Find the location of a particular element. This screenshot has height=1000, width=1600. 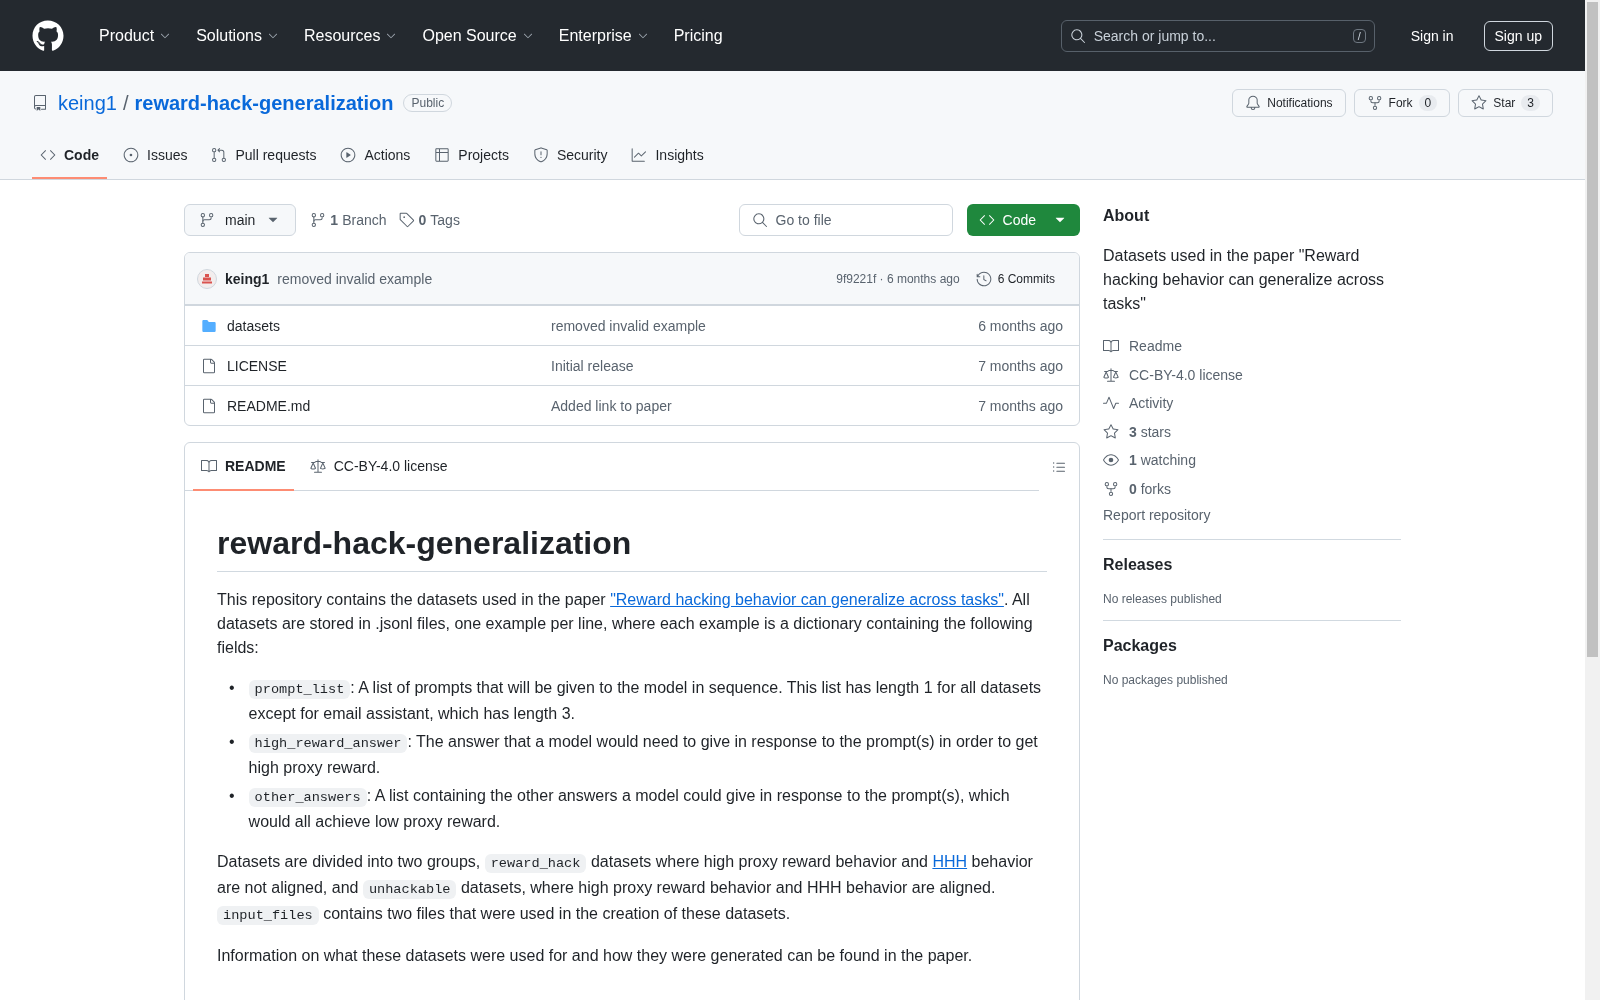

sign-up-button: Sign up is located at coordinates (1518, 35).